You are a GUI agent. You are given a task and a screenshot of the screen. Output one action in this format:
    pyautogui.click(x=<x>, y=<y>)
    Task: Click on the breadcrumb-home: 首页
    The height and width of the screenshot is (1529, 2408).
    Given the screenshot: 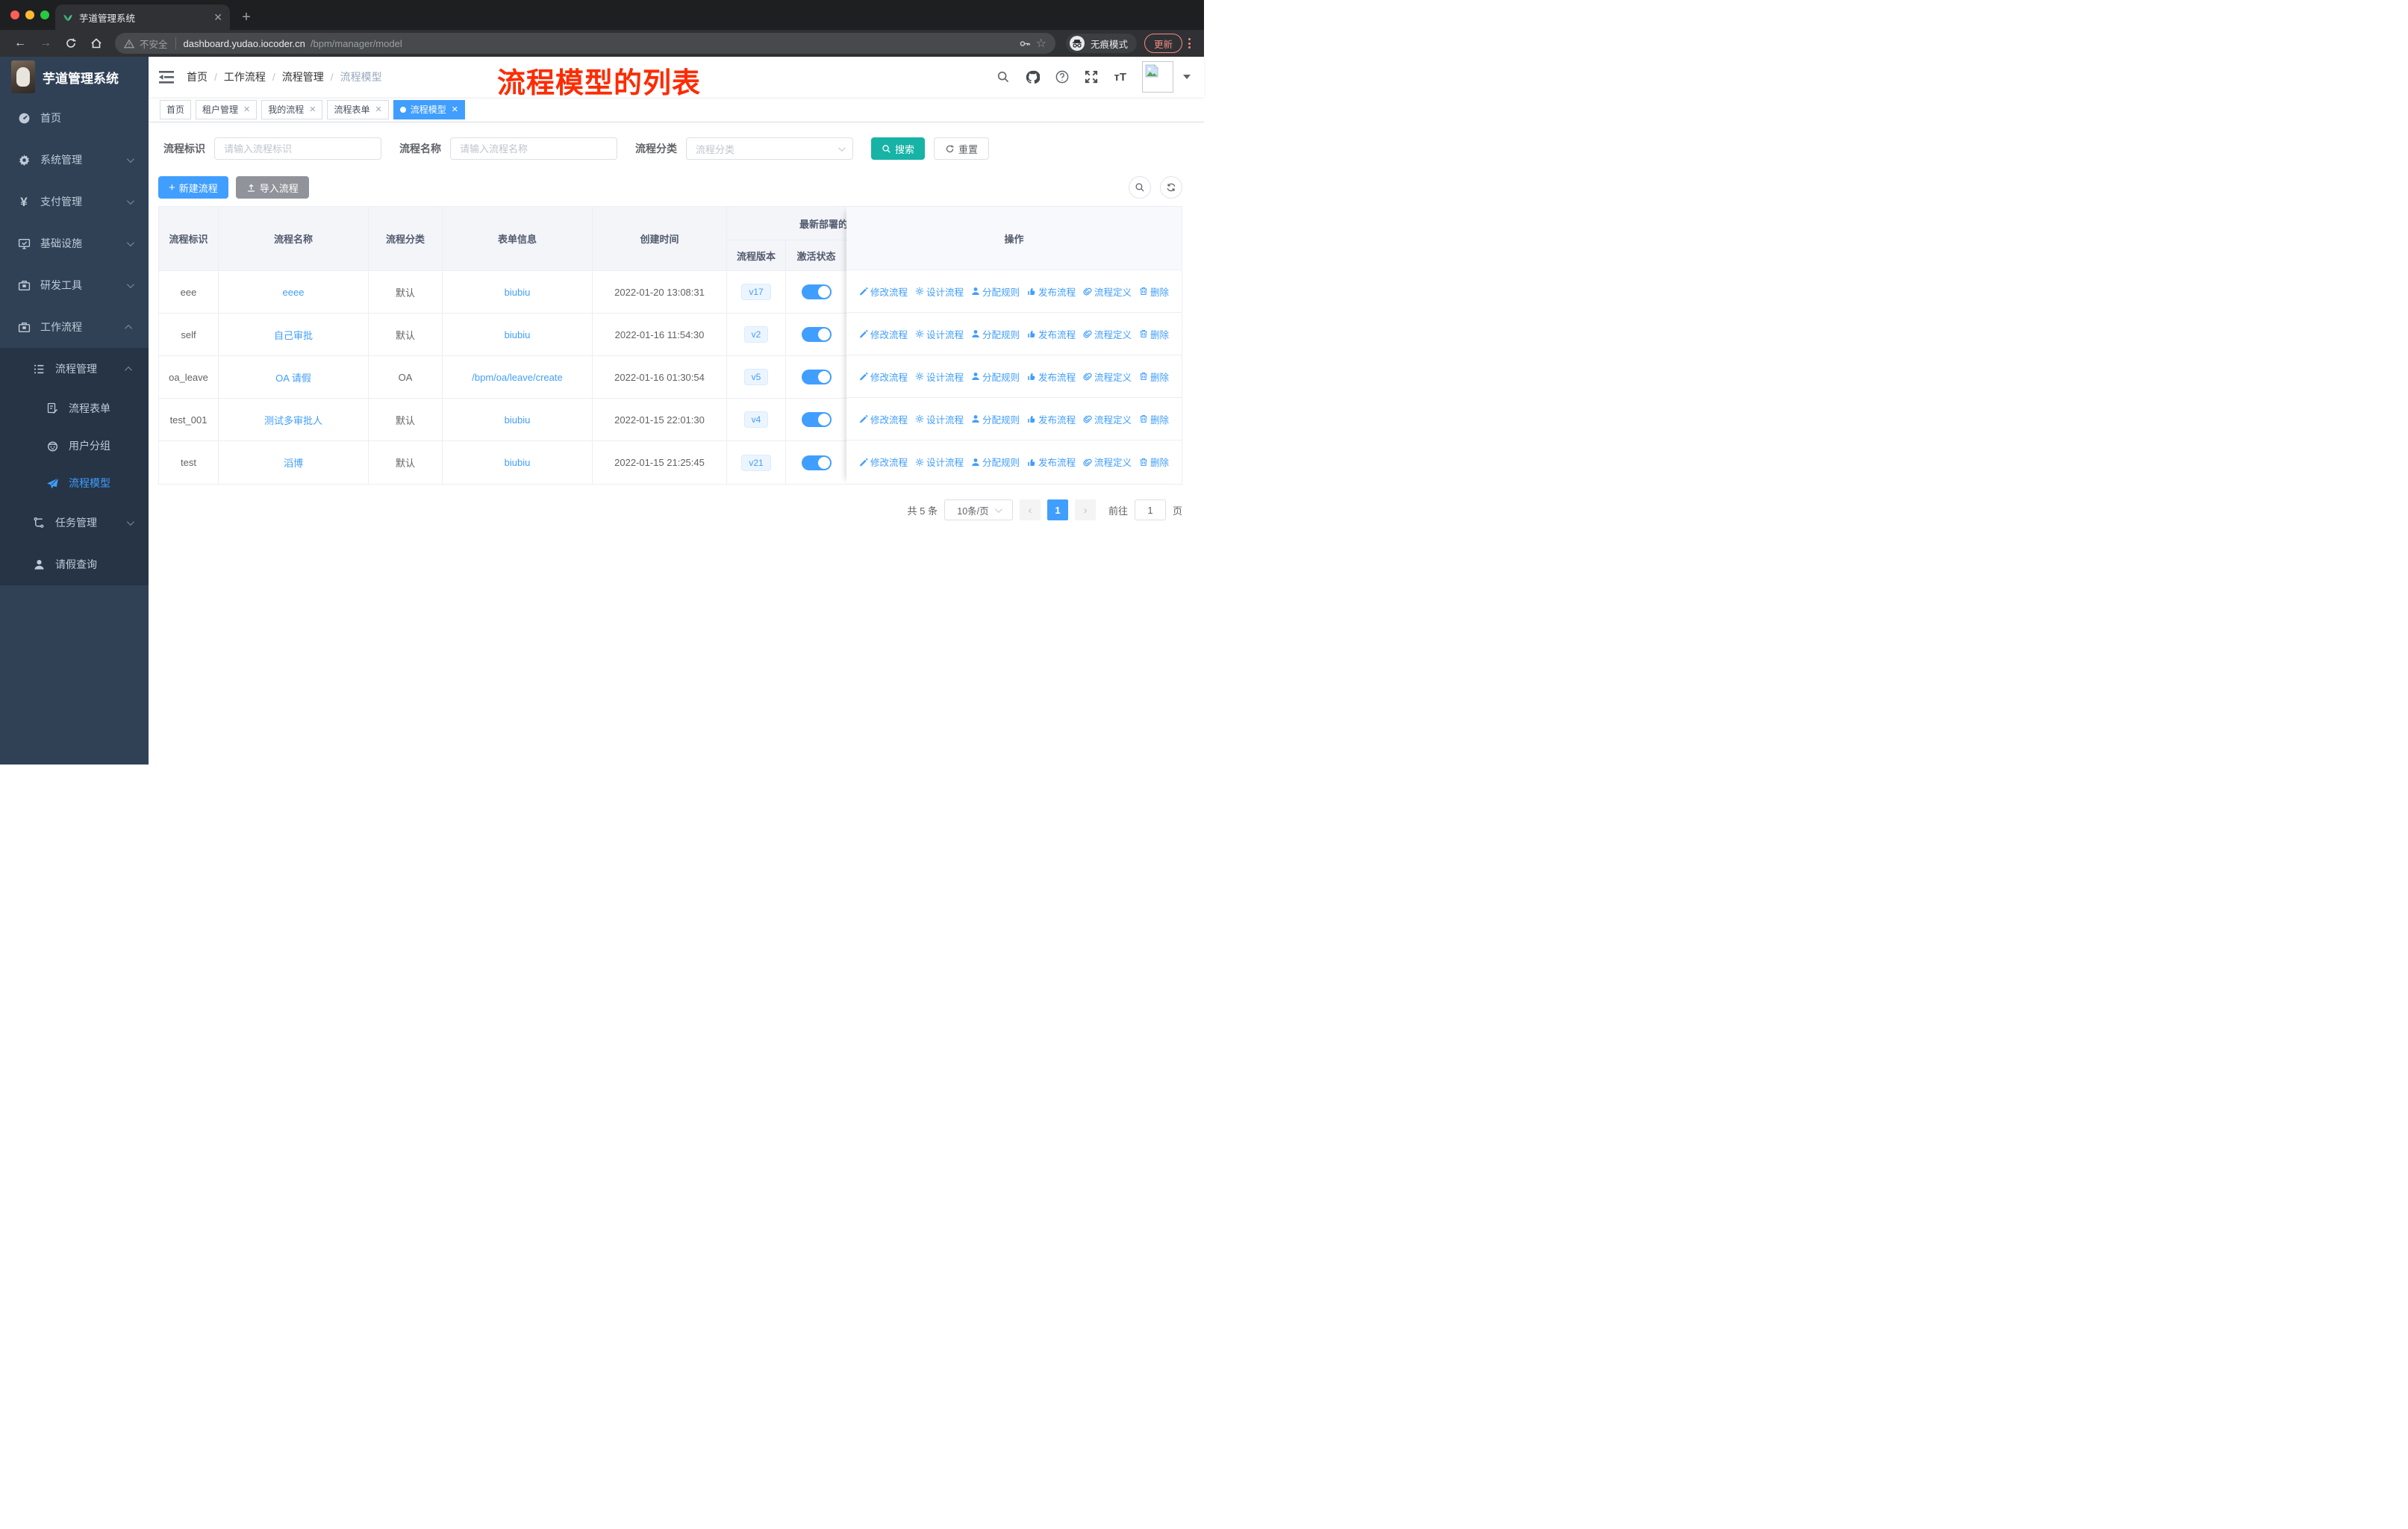 What is the action you would take?
    pyautogui.click(x=197, y=77)
    